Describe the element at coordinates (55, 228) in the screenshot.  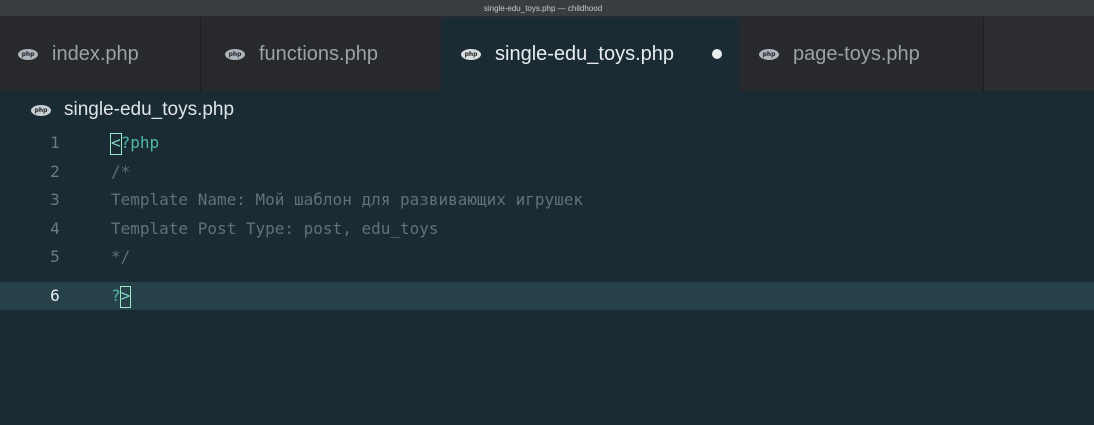
I see `line-number: 4` at that location.